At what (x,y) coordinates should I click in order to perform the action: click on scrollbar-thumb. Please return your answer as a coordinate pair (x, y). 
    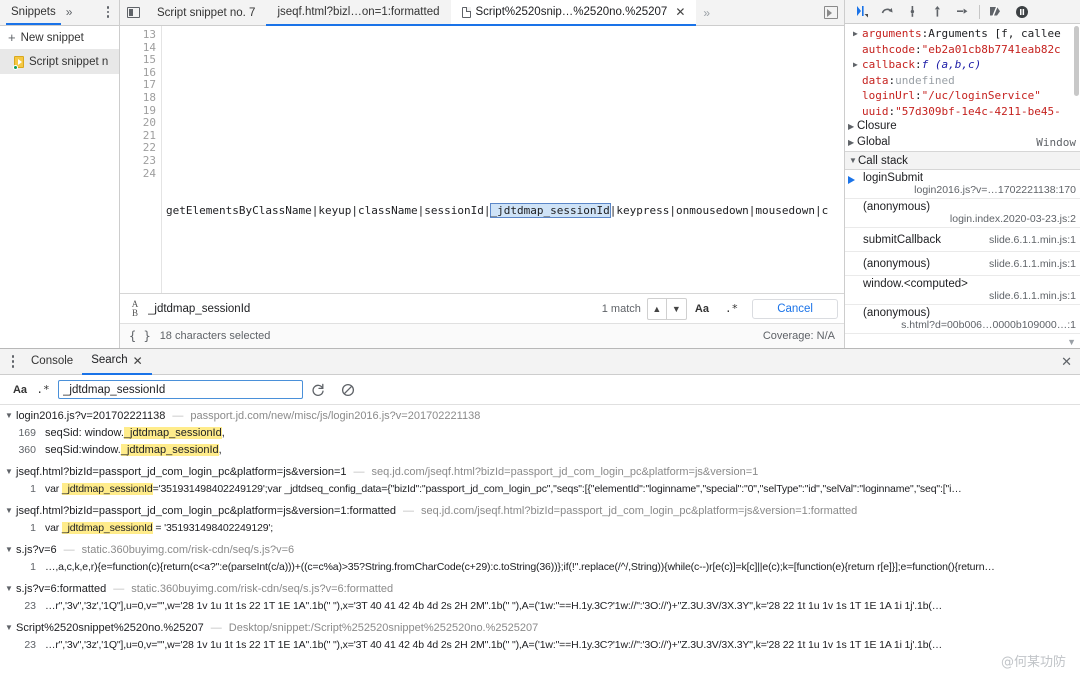
    Looking at the image, I should click on (1076, 61).